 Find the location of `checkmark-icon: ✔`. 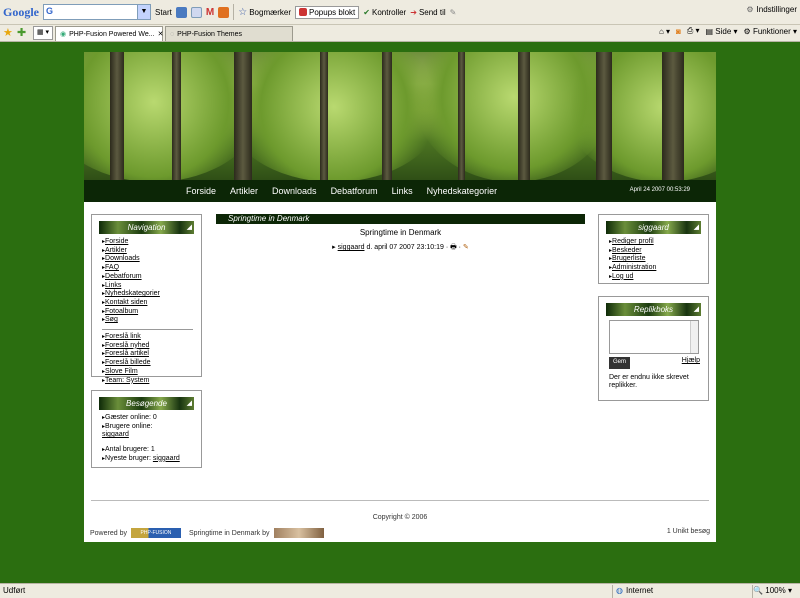

checkmark-icon: ✔ is located at coordinates (366, 12).